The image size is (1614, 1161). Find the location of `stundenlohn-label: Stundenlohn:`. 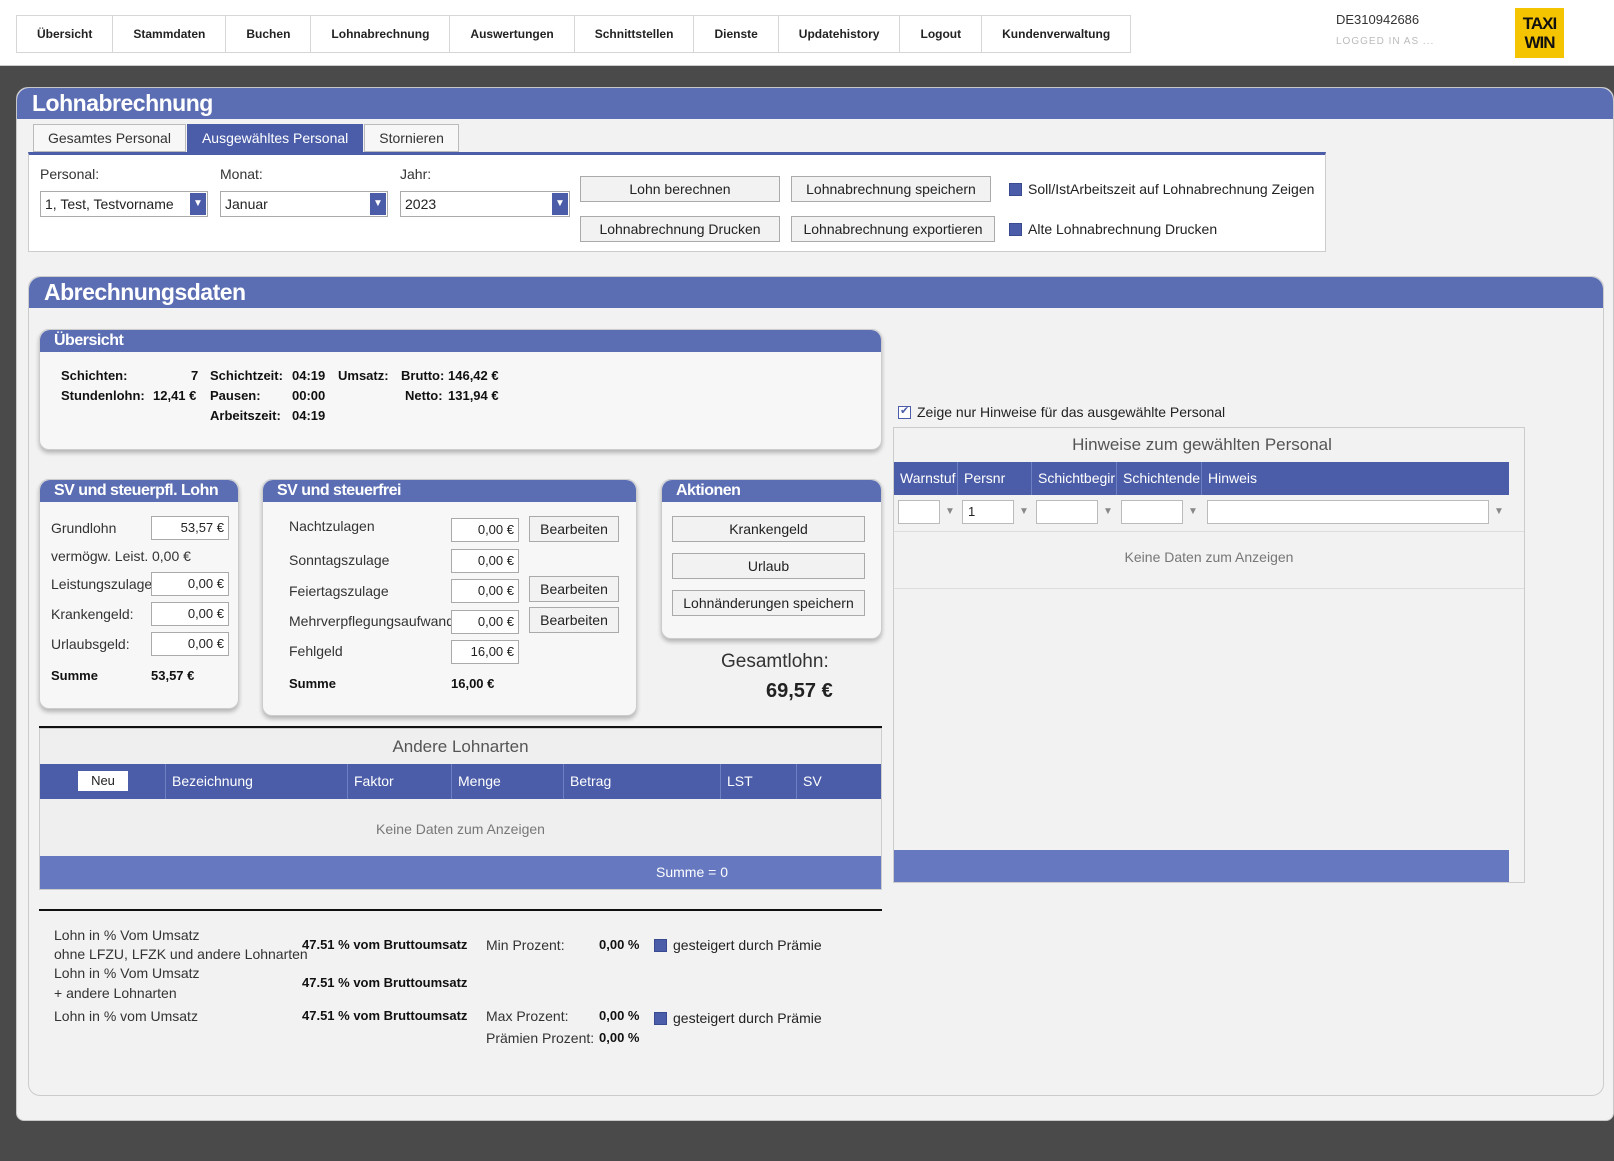

stundenlohn-label: Stundenlohn: is located at coordinates (103, 395).